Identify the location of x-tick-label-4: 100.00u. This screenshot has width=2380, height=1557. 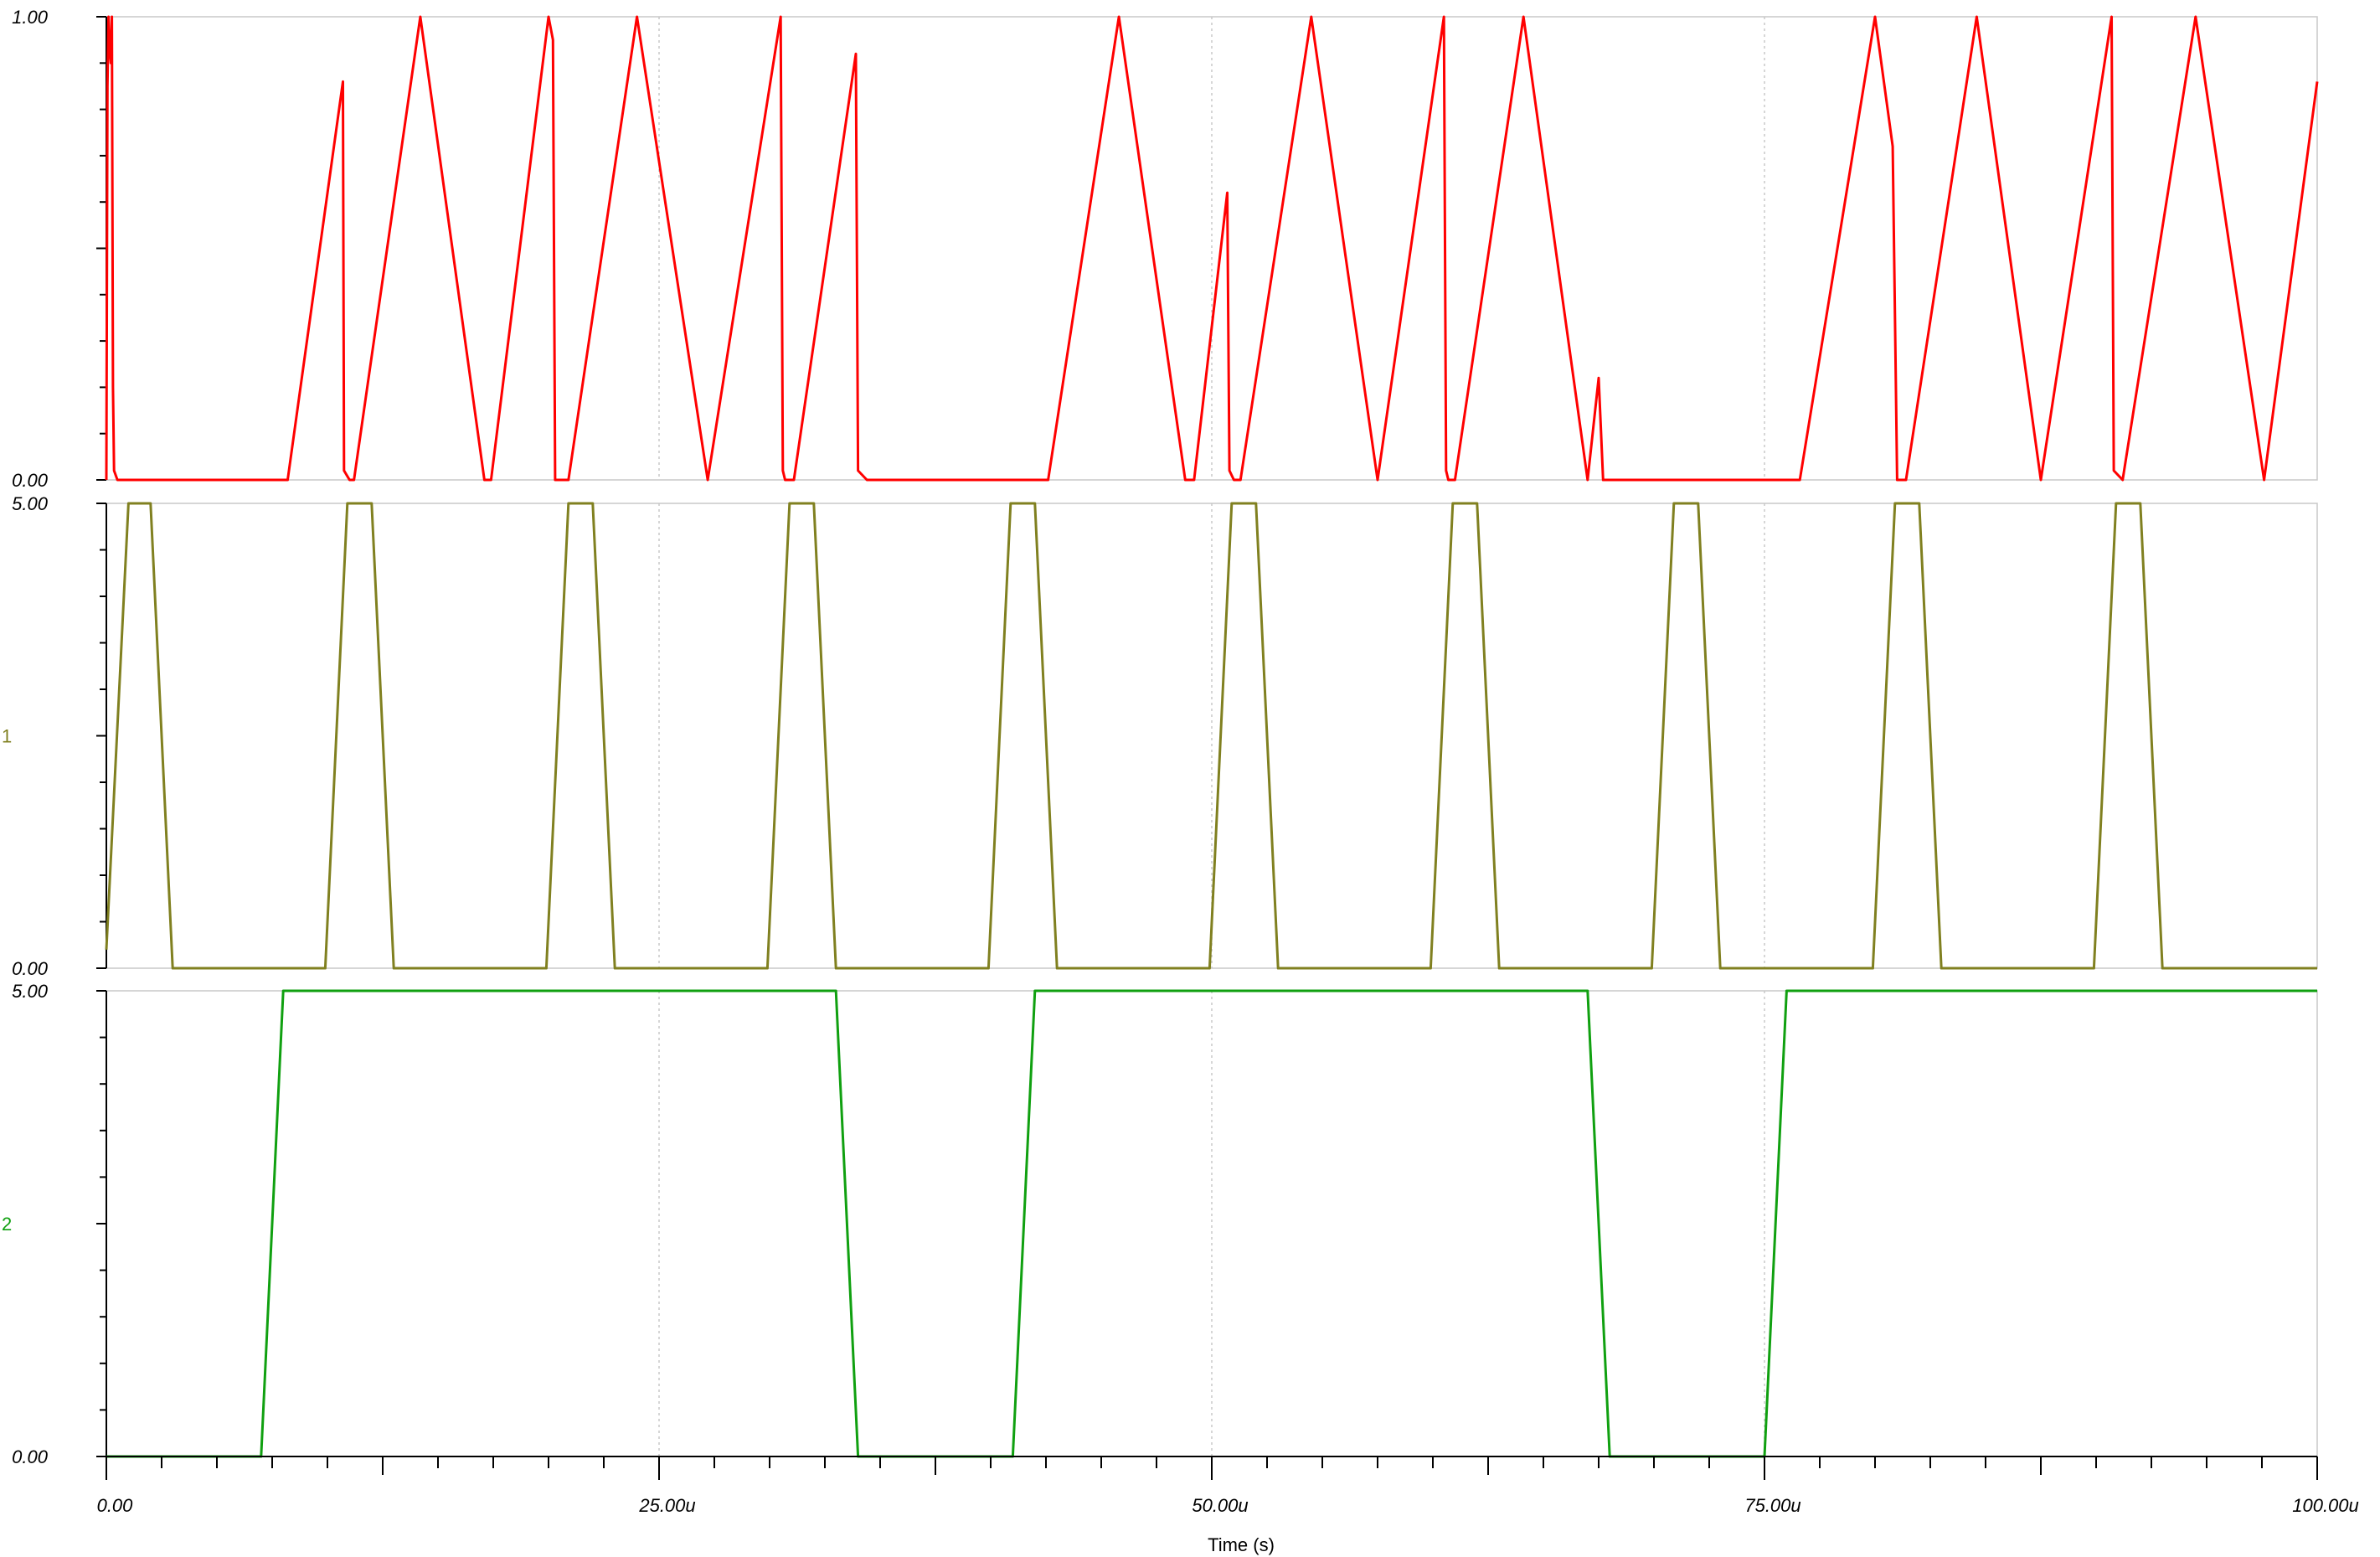
(2325, 1505).